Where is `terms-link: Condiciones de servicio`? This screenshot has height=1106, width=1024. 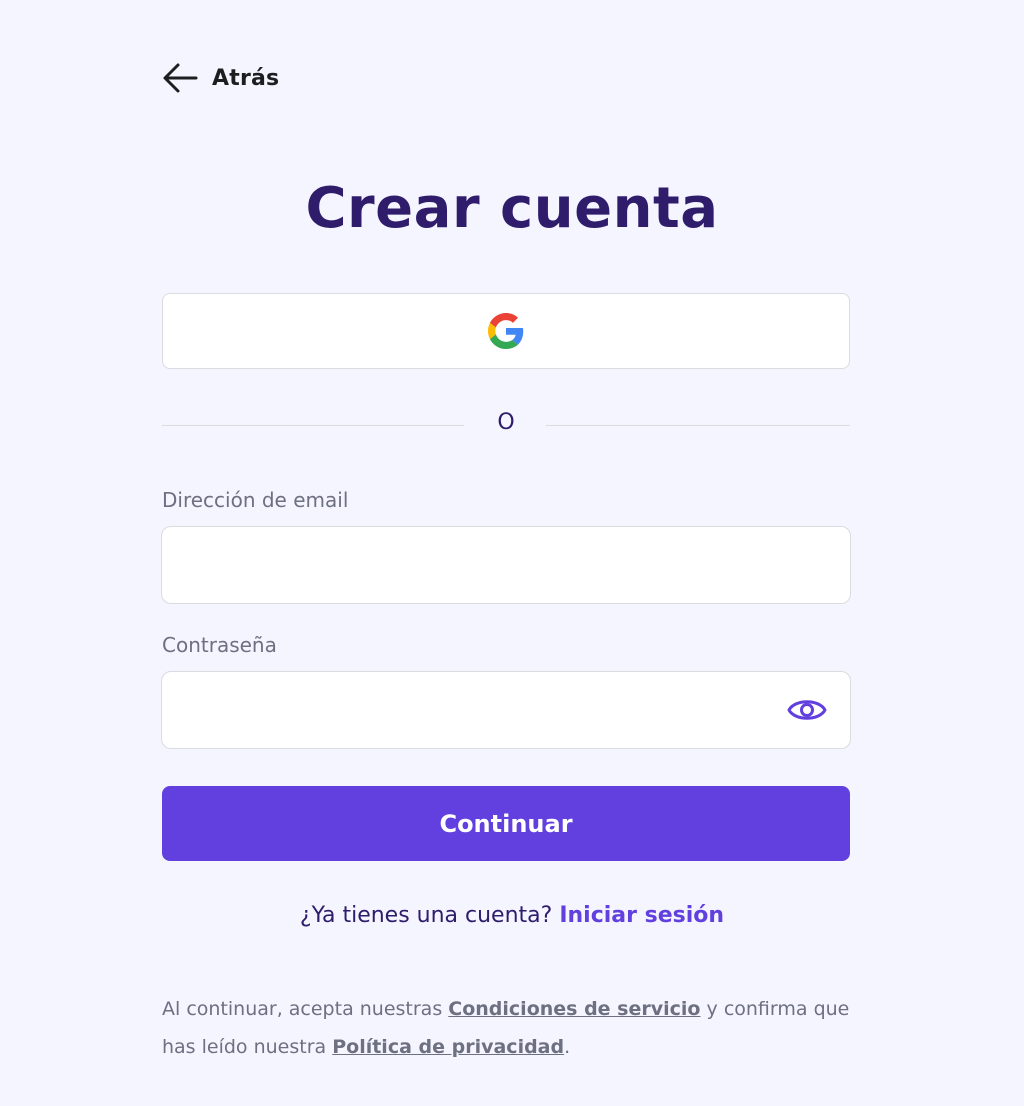 terms-link: Condiciones de servicio is located at coordinates (574, 1009).